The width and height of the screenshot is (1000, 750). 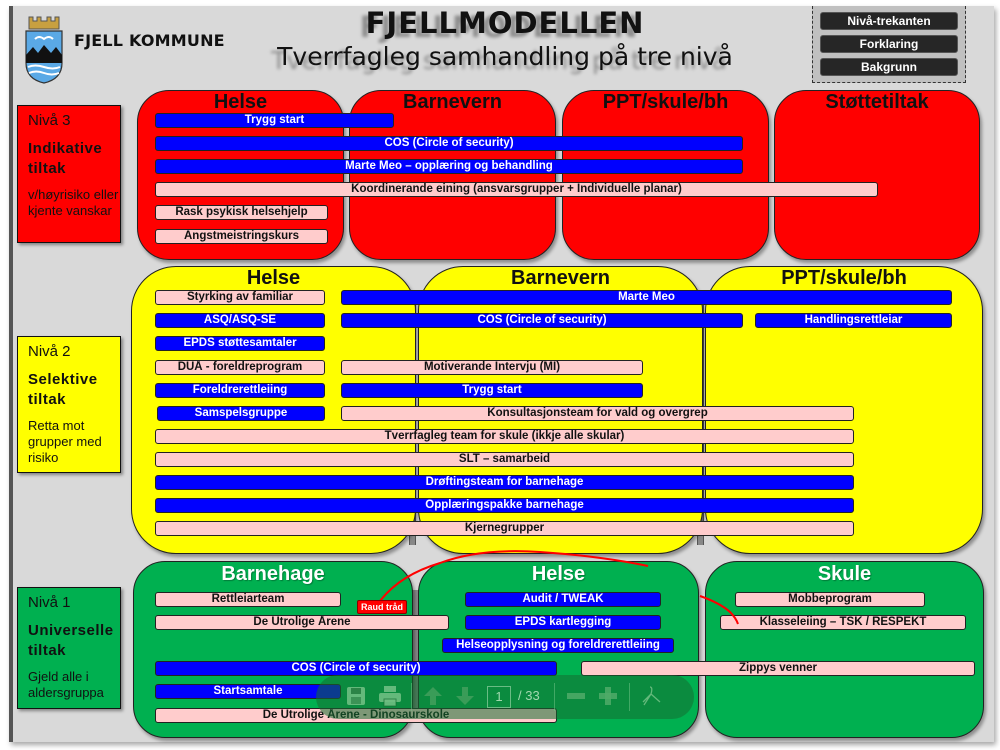 I want to click on tiltak-bar: Helseopplysning og foreldrerettleiing, so click(x=558, y=645).